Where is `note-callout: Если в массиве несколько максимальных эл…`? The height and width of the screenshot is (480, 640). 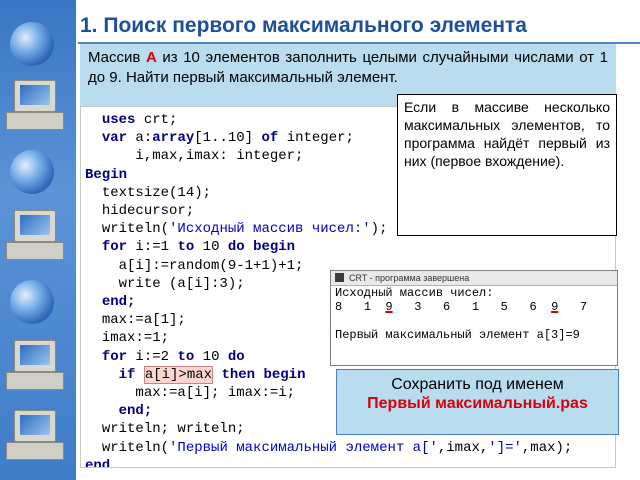 note-callout: Если в массиве несколько максимальных эл… is located at coordinates (507, 165).